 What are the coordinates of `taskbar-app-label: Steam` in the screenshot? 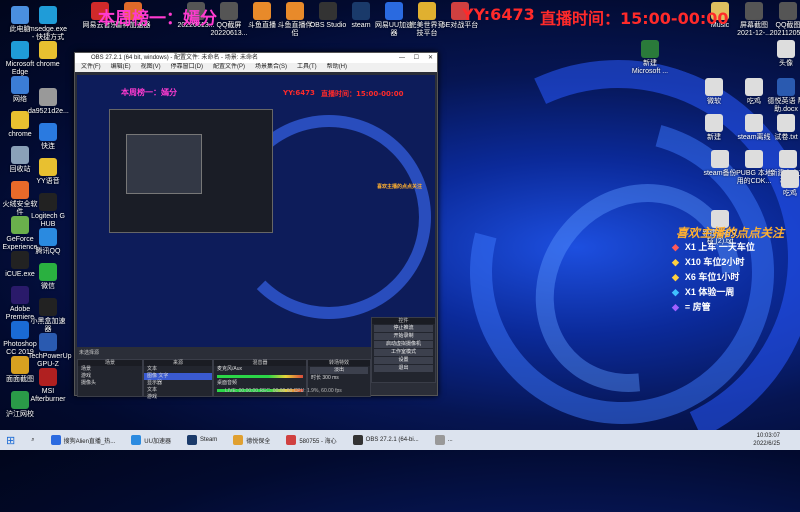 It's located at (208, 440).